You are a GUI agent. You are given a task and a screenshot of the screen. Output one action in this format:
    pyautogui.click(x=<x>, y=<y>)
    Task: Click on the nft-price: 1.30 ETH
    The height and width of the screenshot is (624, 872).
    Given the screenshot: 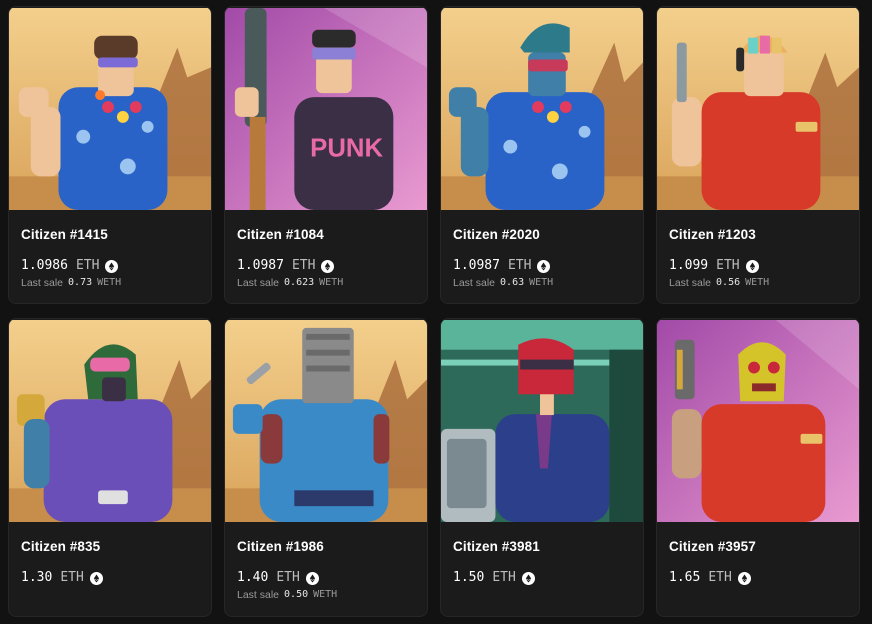 What is the action you would take?
    pyautogui.click(x=110, y=578)
    